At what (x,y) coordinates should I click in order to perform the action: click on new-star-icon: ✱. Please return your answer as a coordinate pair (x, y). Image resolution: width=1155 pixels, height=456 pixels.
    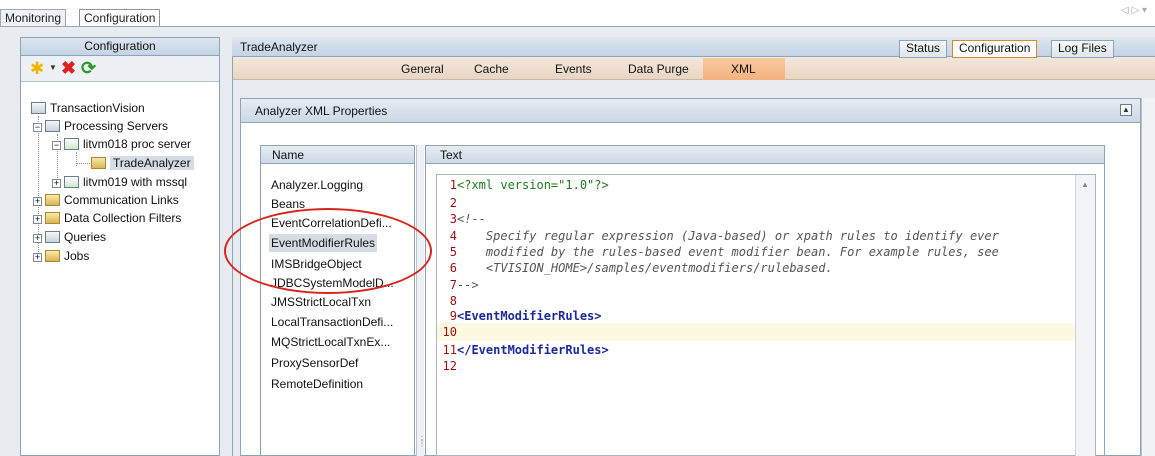
    Looking at the image, I should click on (37, 69).